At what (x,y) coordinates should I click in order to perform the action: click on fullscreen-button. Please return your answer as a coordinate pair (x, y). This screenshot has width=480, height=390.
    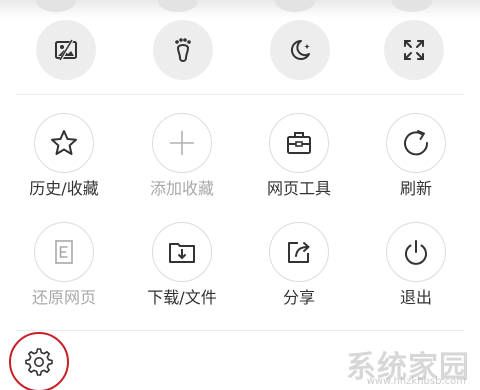
    Looking at the image, I should click on (414, 50).